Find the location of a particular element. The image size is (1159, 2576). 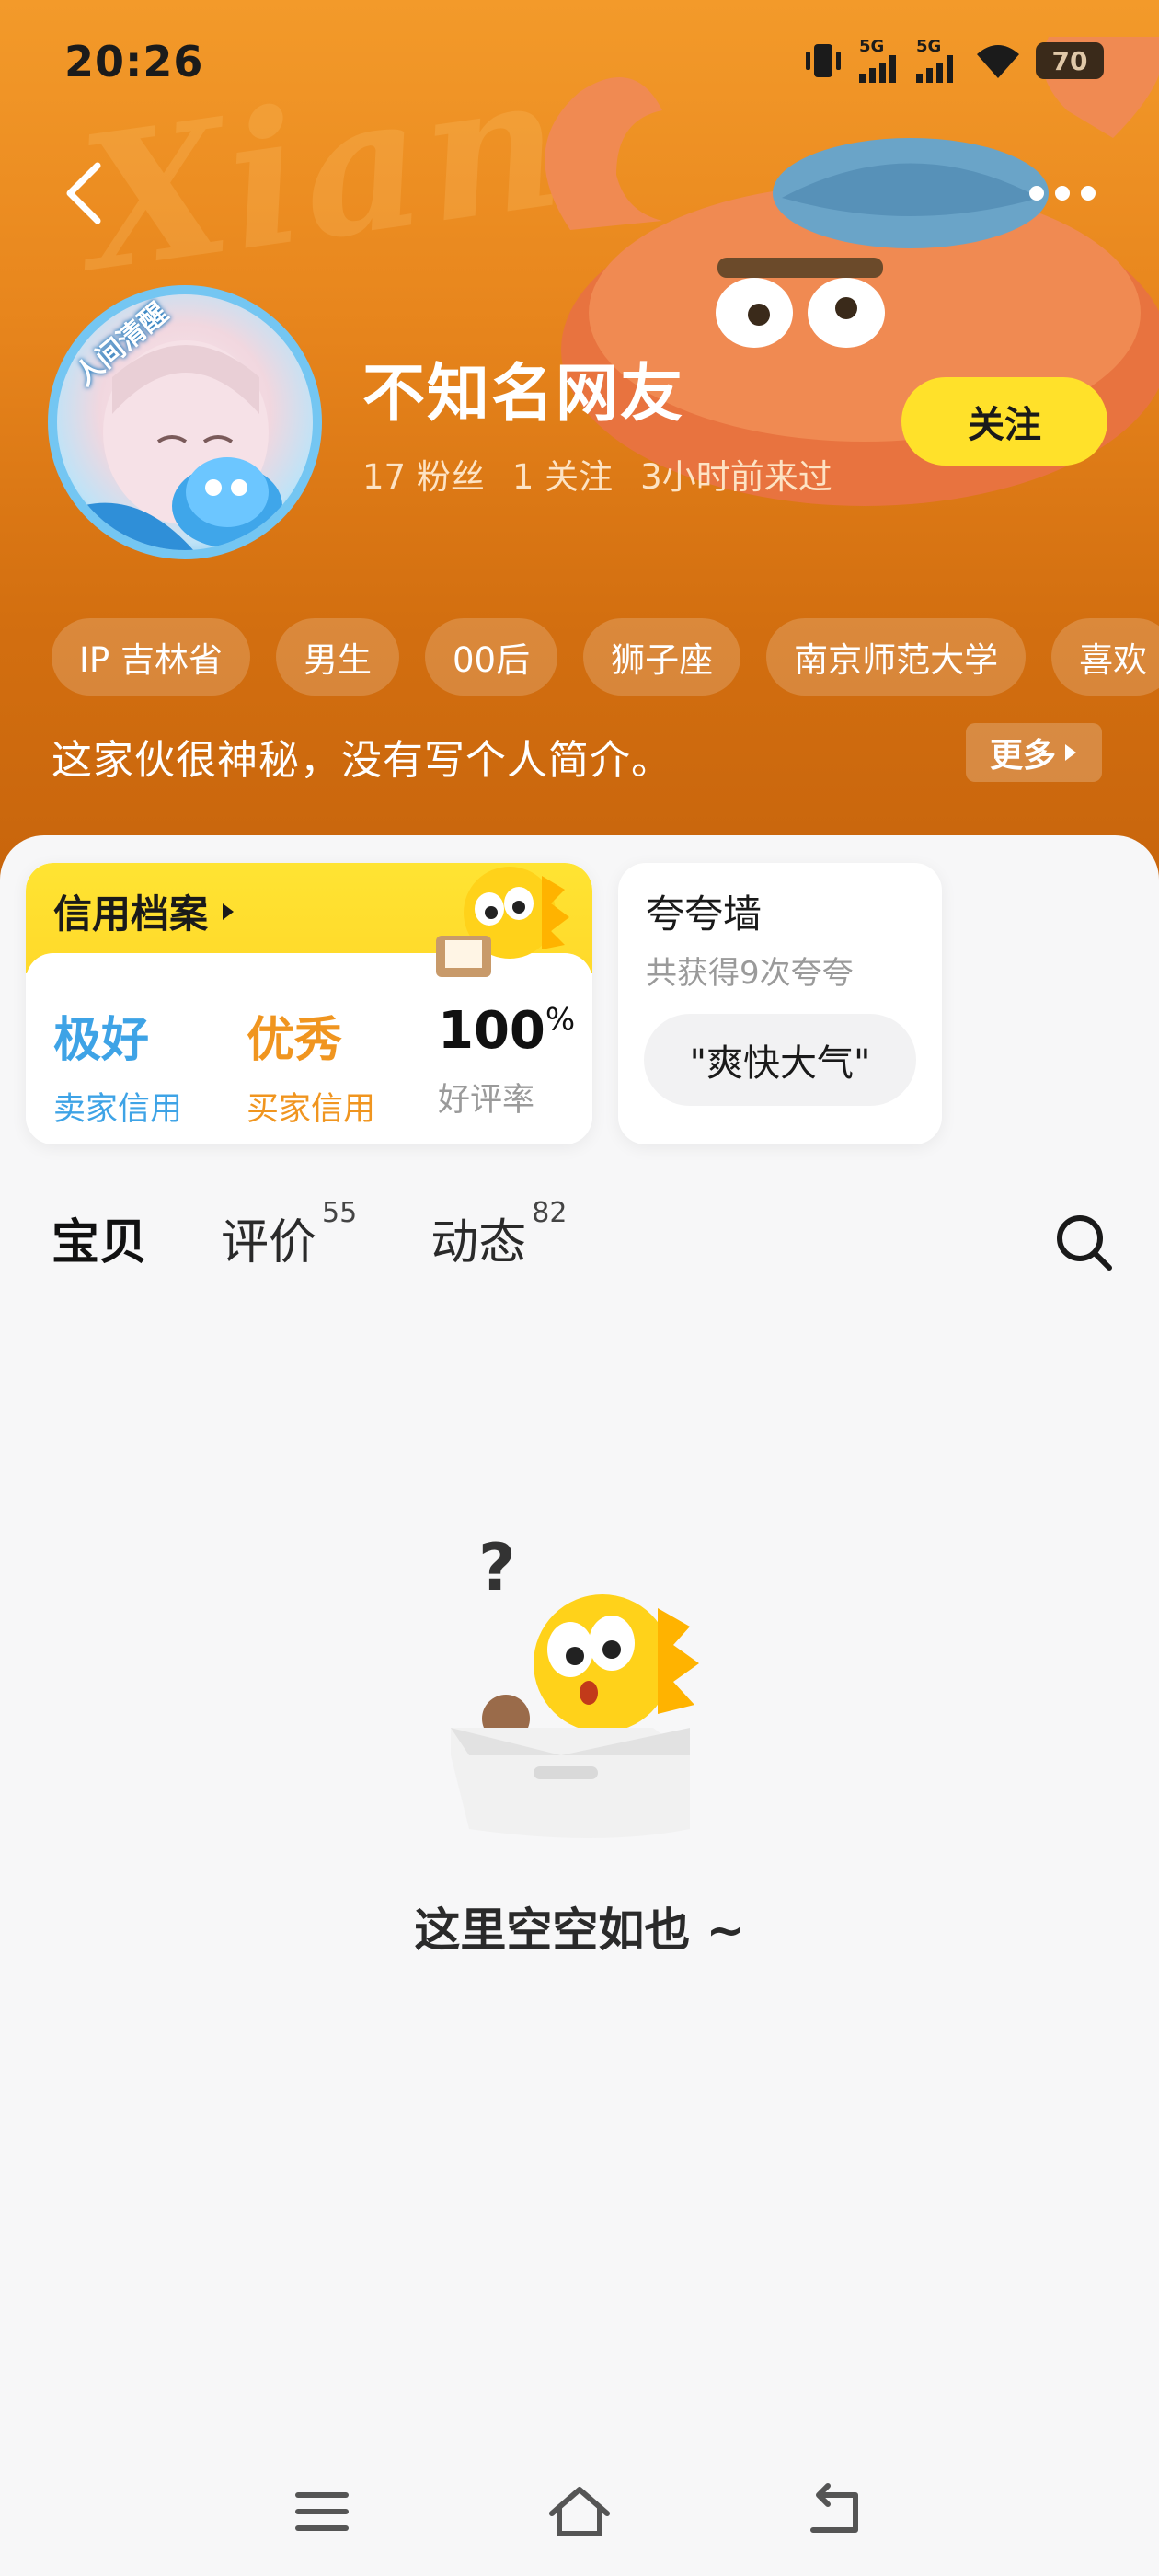

tab-activity-count: 82 is located at coordinates (550, 1212).